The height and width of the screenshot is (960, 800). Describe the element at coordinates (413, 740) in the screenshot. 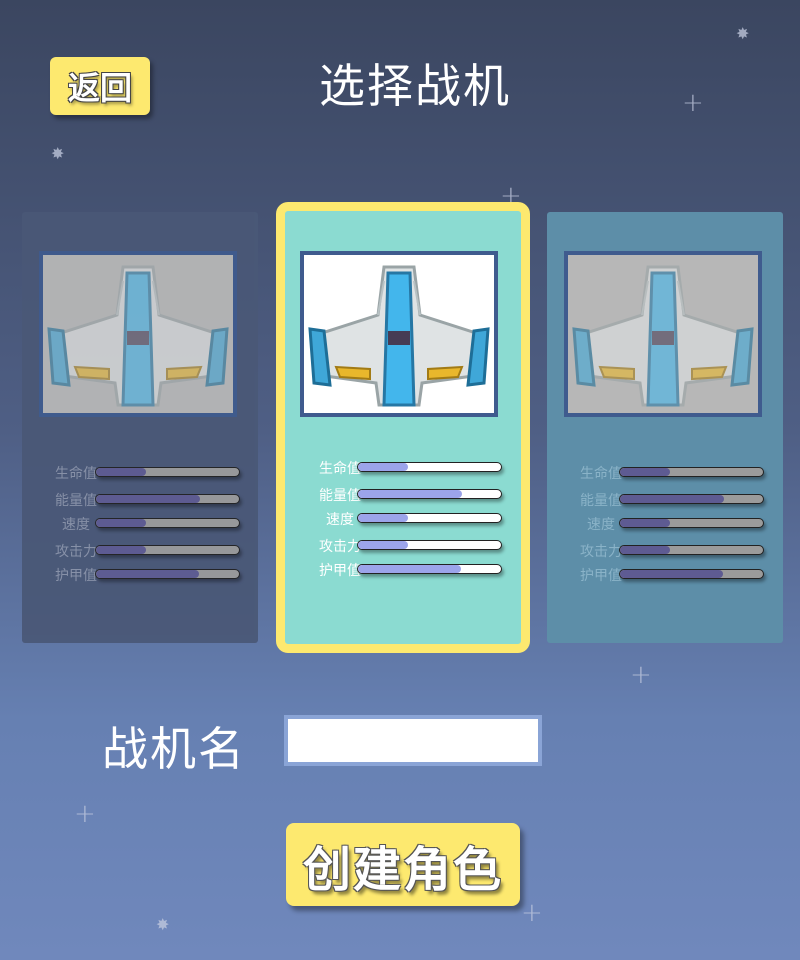

I see `plane-name-input` at that location.